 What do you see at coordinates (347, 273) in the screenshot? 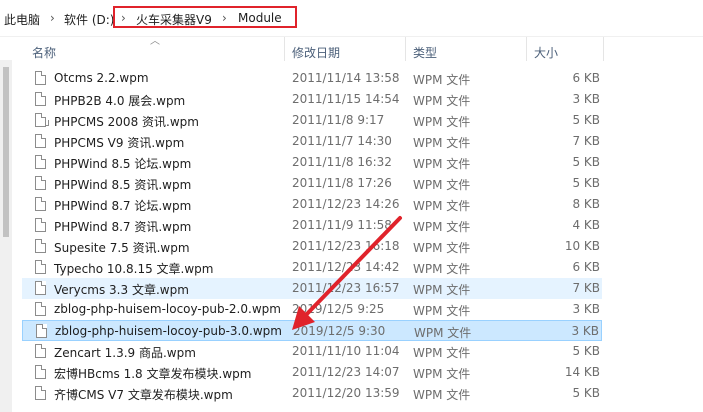
I see `annotation-arrow` at bounding box center [347, 273].